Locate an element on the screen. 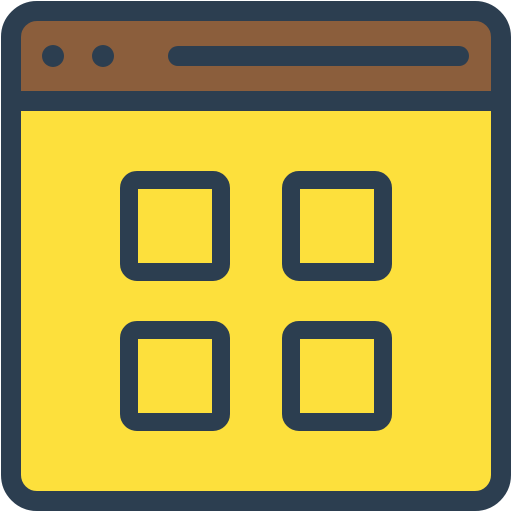  grid-tile-bottom-right is located at coordinates (337, 376).